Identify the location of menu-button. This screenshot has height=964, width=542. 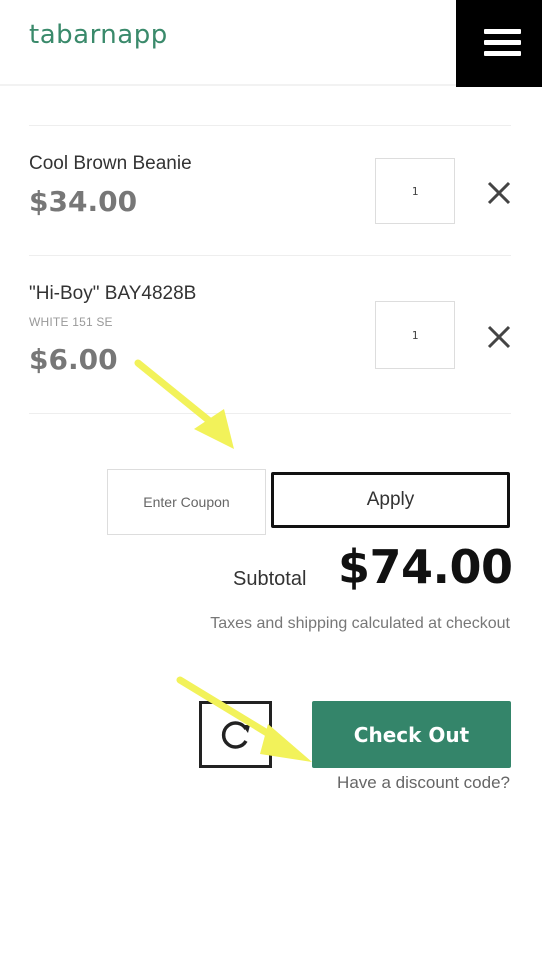
(499, 43).